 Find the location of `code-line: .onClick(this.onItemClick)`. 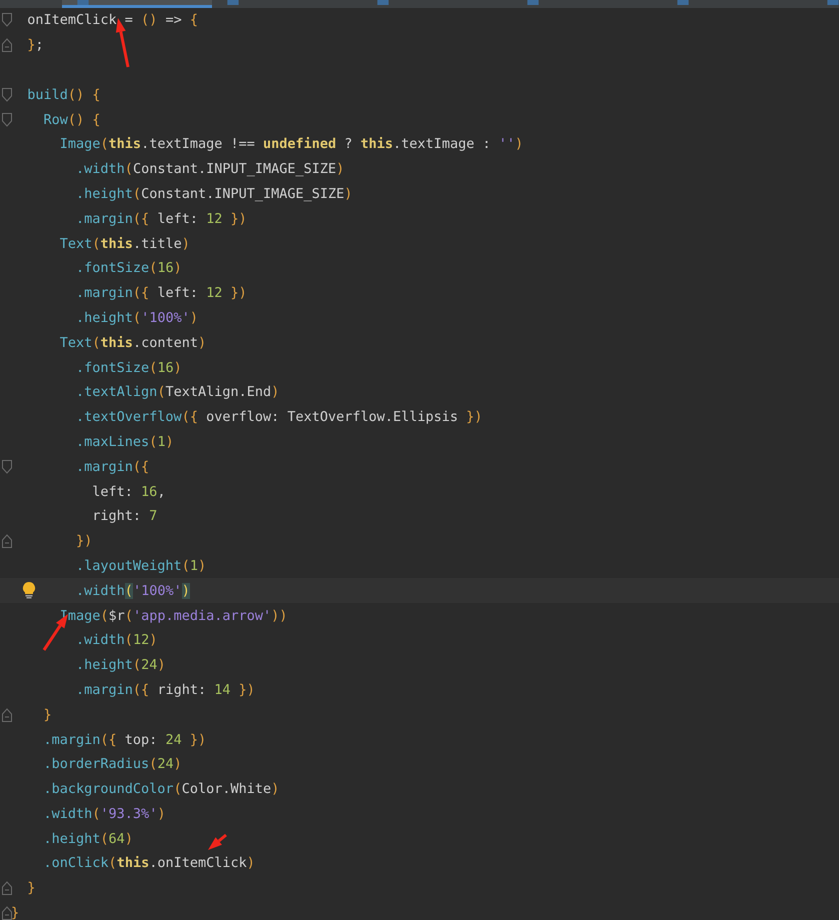

code-line: .onClick(this.onItemClick) is located at coordinates (148, 863).